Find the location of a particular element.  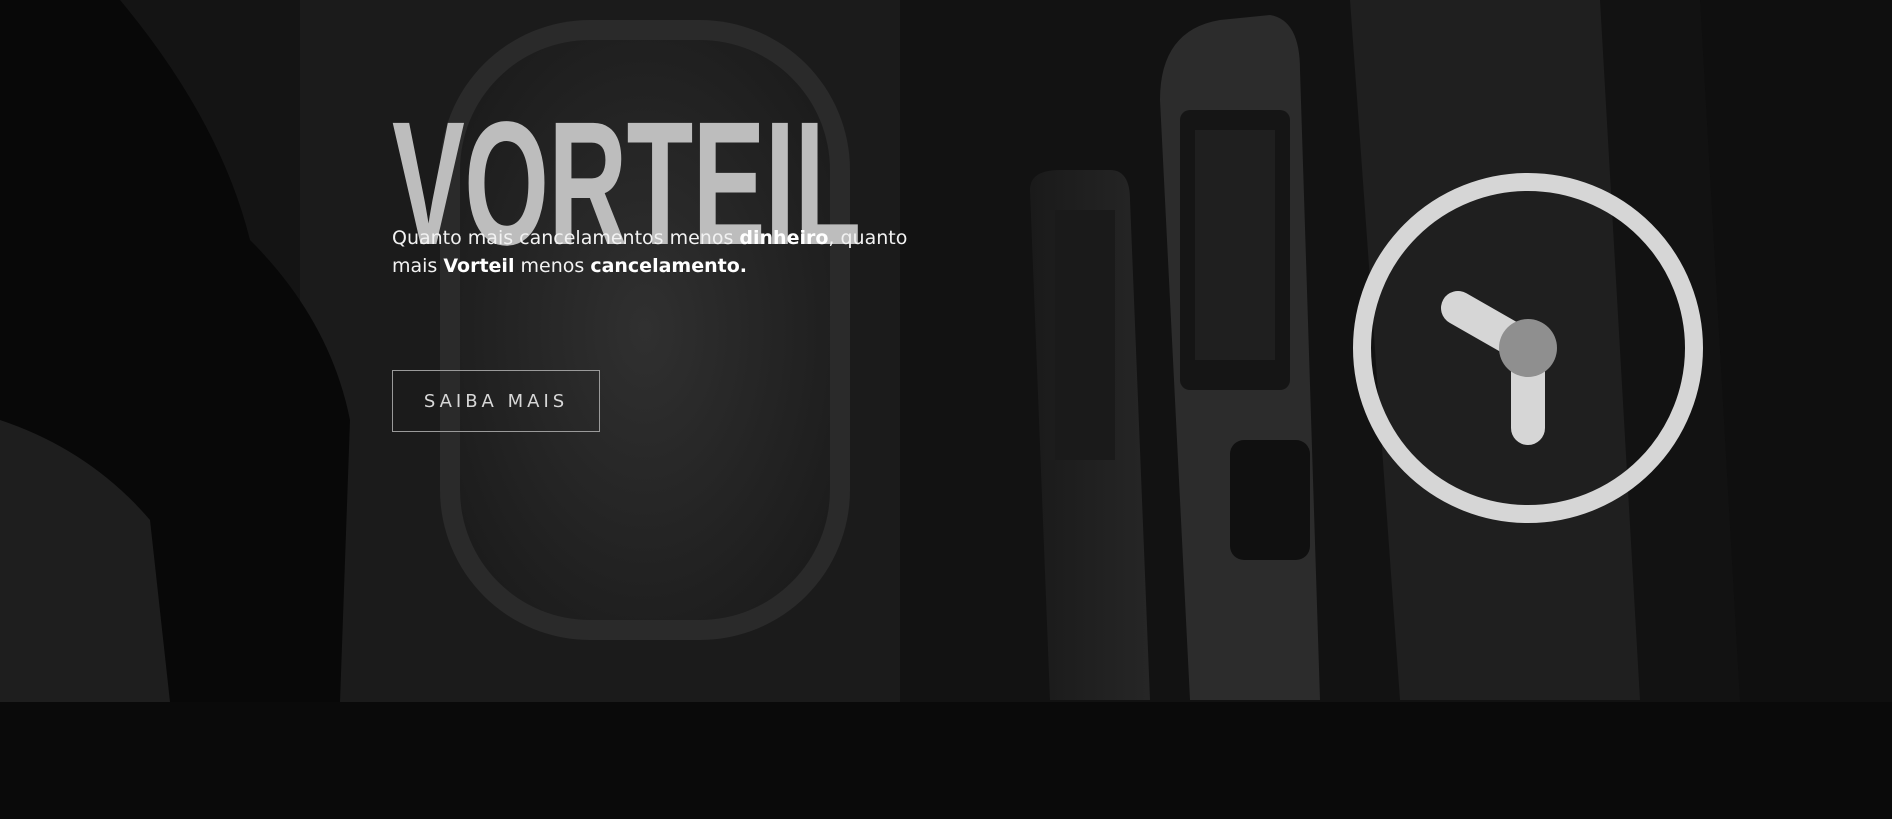

tagline-bold-1: dinheiro is located at coordinates (784, 238).